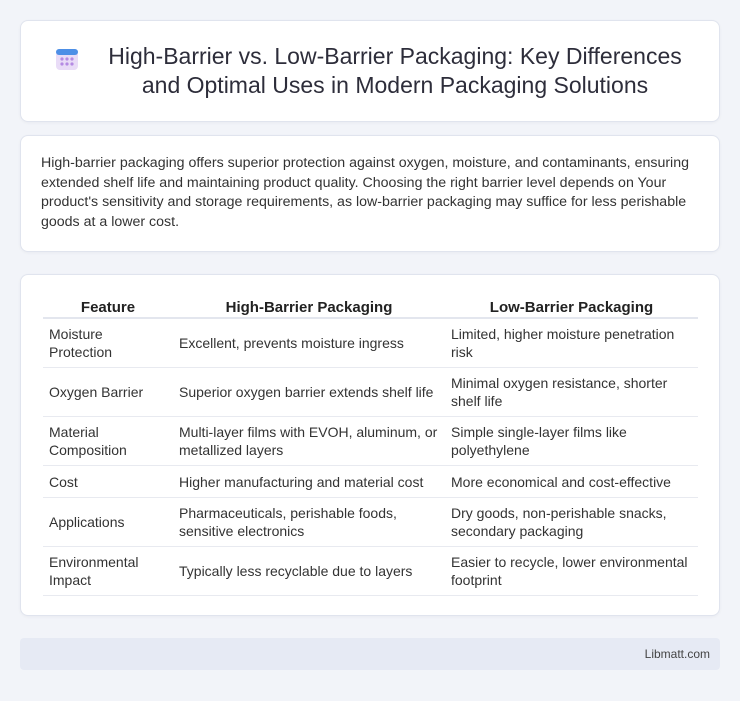 The width and height of the screenshot is (740, 701). What do you see at coordinates (67, 59) in the screenshot?
I see `calendar-grid-icon` at bounding box center [67, 59].